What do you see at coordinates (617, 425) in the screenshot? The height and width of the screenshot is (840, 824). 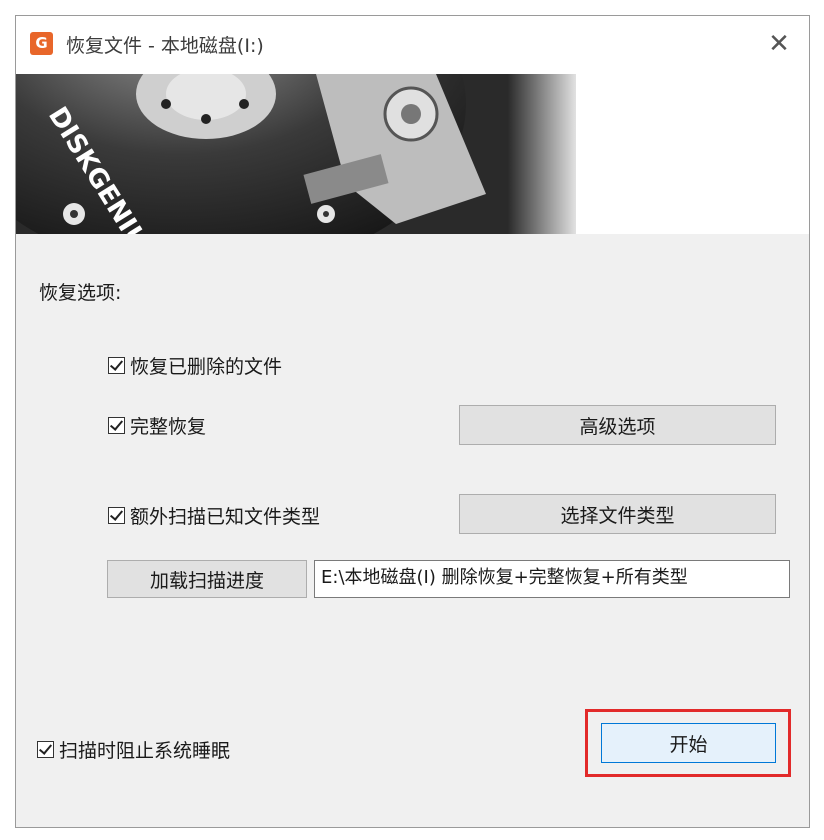 I see `advanced-options-button: 高级选项` at bounding box center [617, 425].